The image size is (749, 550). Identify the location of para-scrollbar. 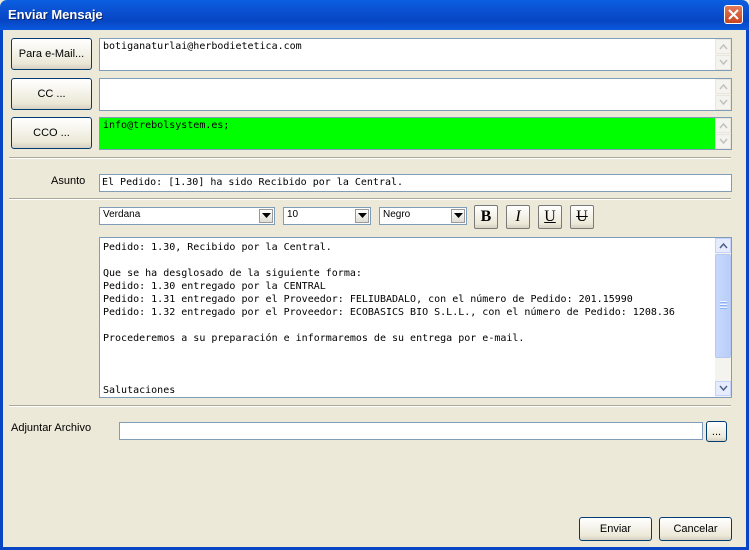
(723, 54).